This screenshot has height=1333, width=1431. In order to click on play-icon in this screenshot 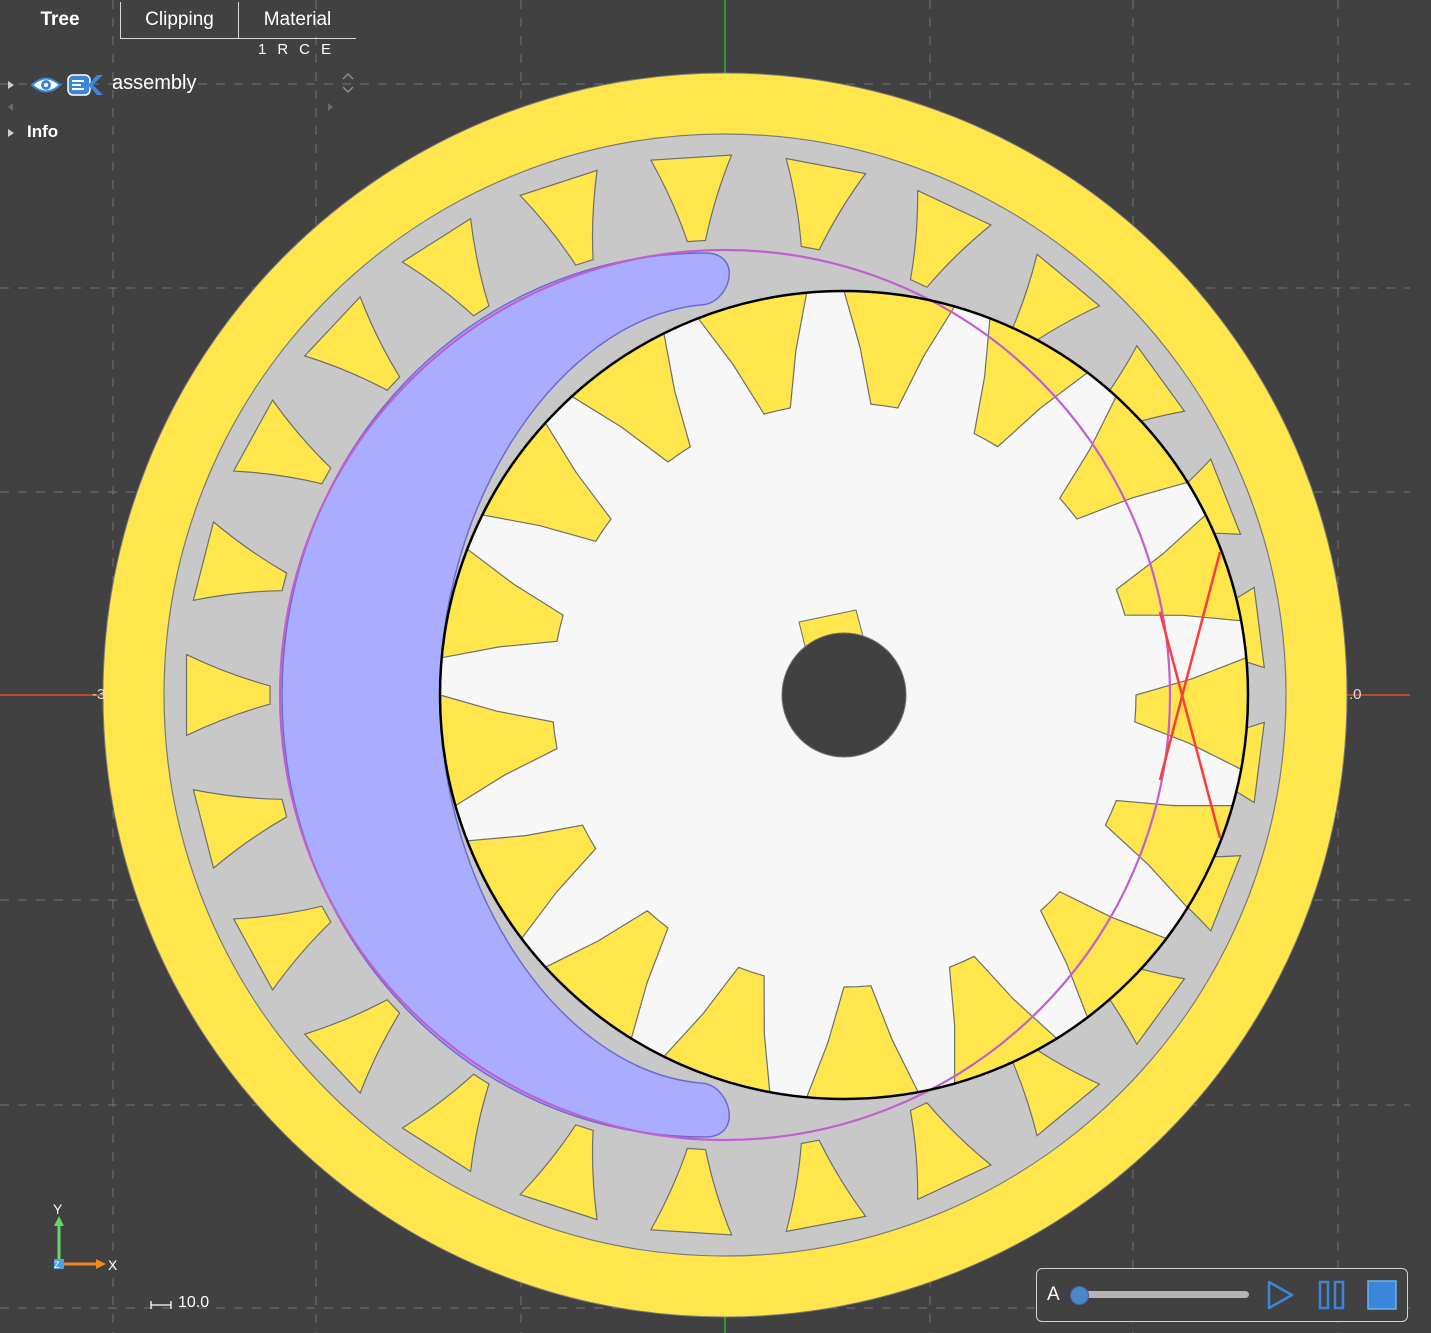, I will do `click(1280, 1295)`.